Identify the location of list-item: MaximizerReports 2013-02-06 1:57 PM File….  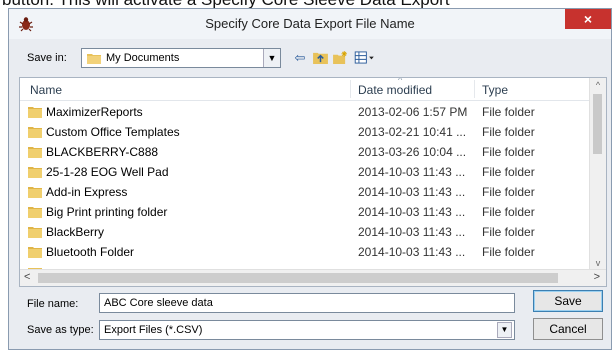
(306, 112).